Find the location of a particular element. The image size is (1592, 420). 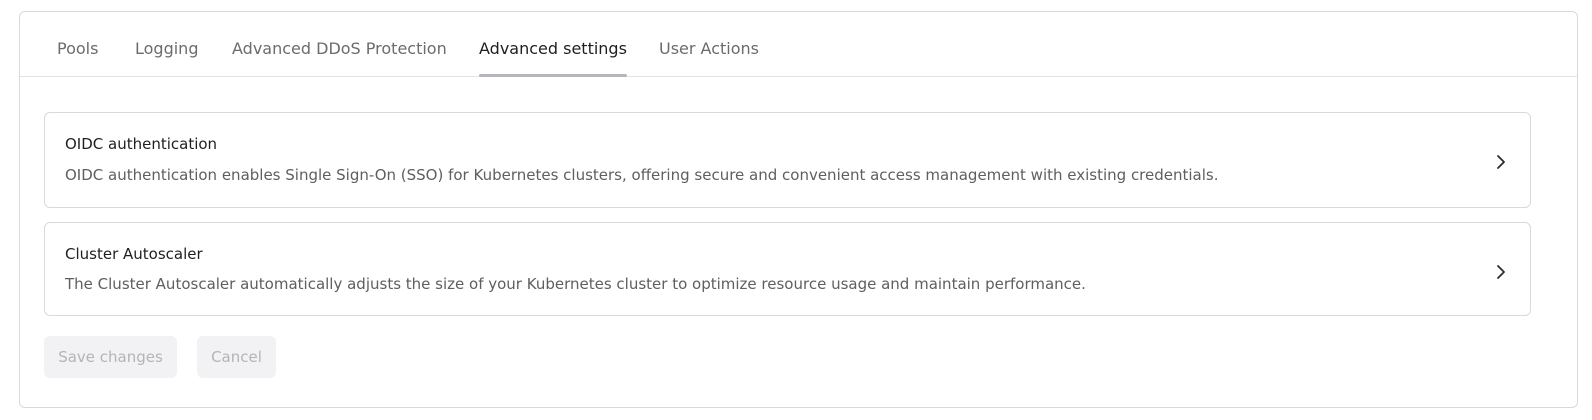

tab-pools: Pools is located at coordinates (77, 49).